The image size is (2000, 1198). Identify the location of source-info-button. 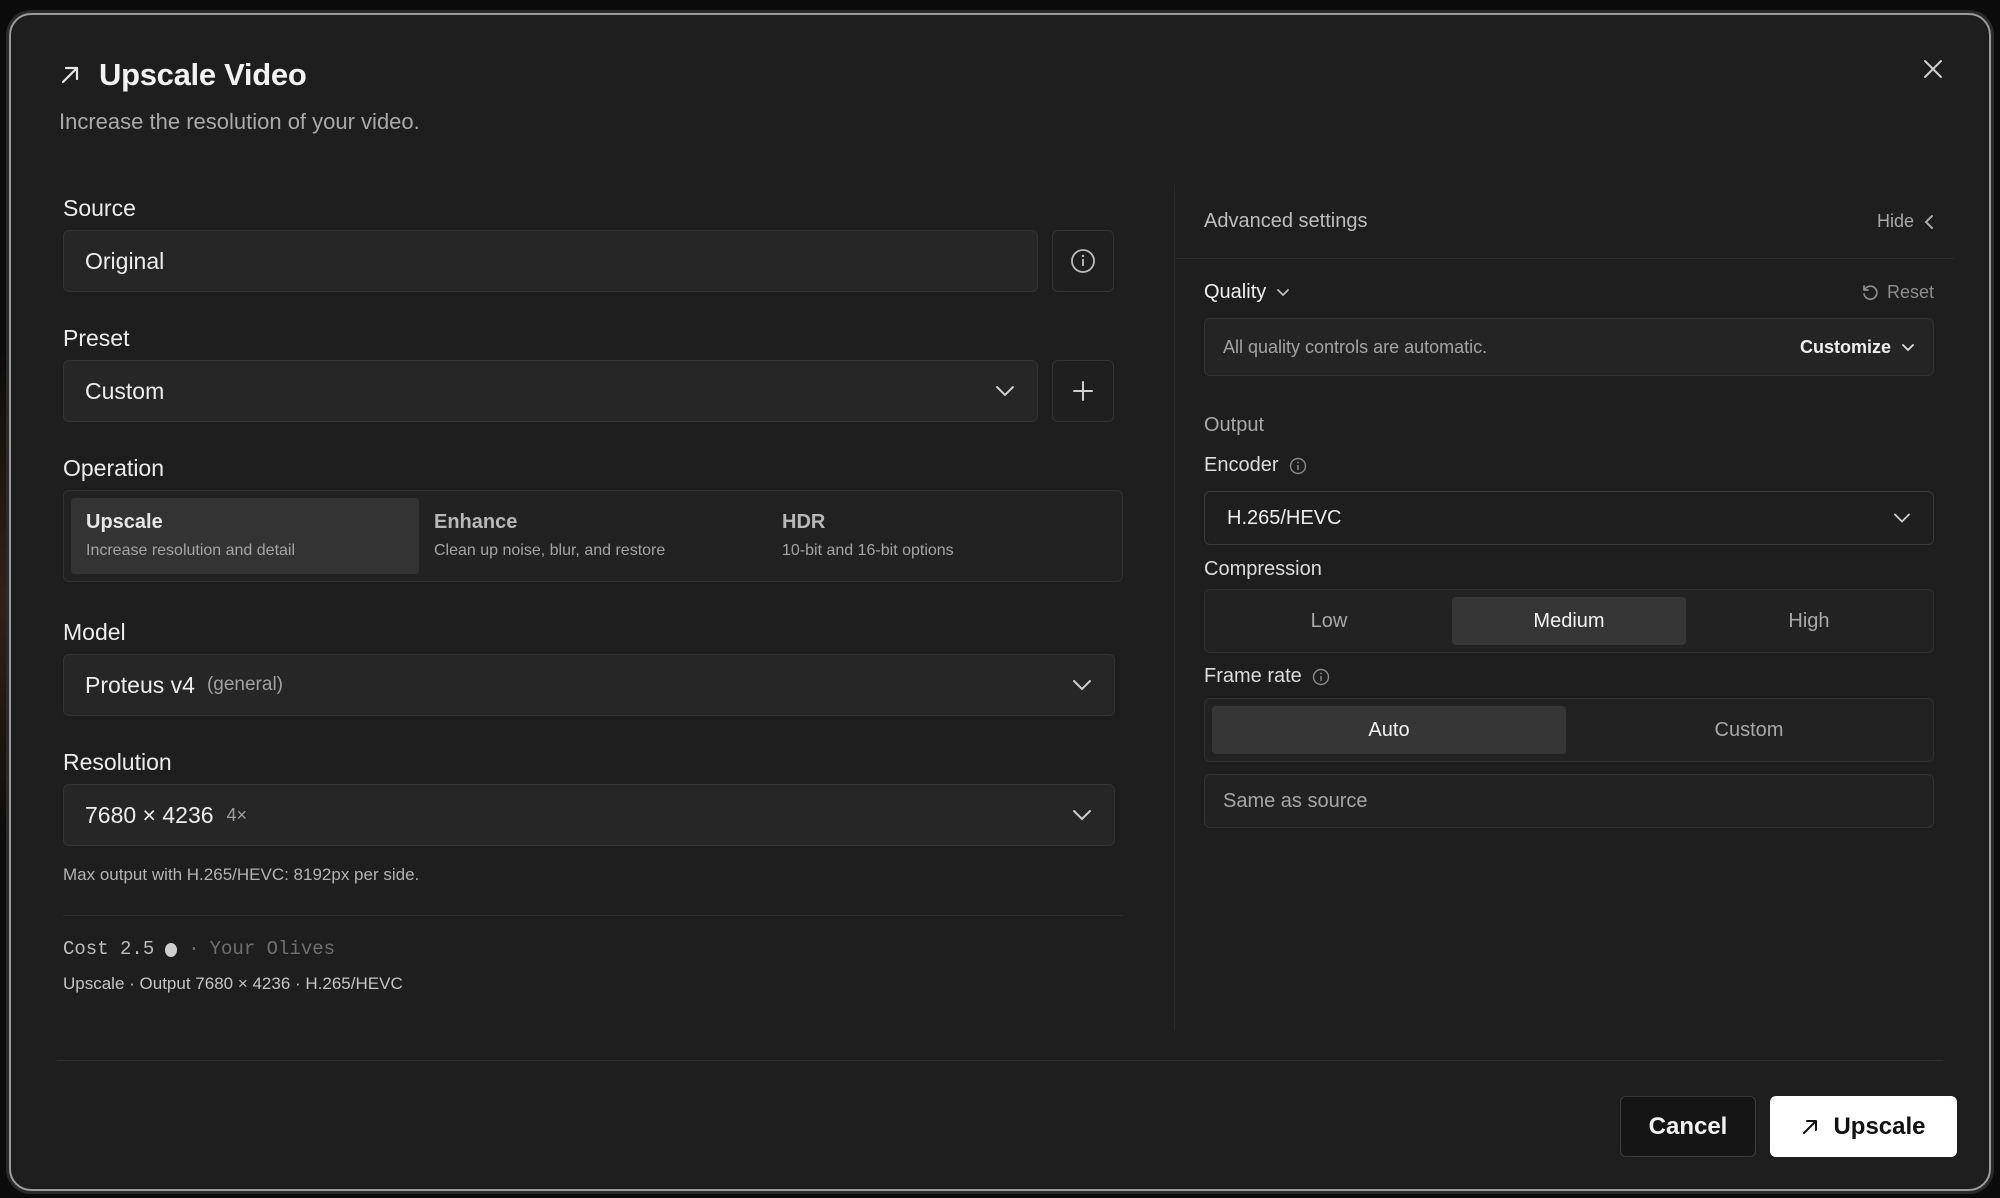
(1083, 261).